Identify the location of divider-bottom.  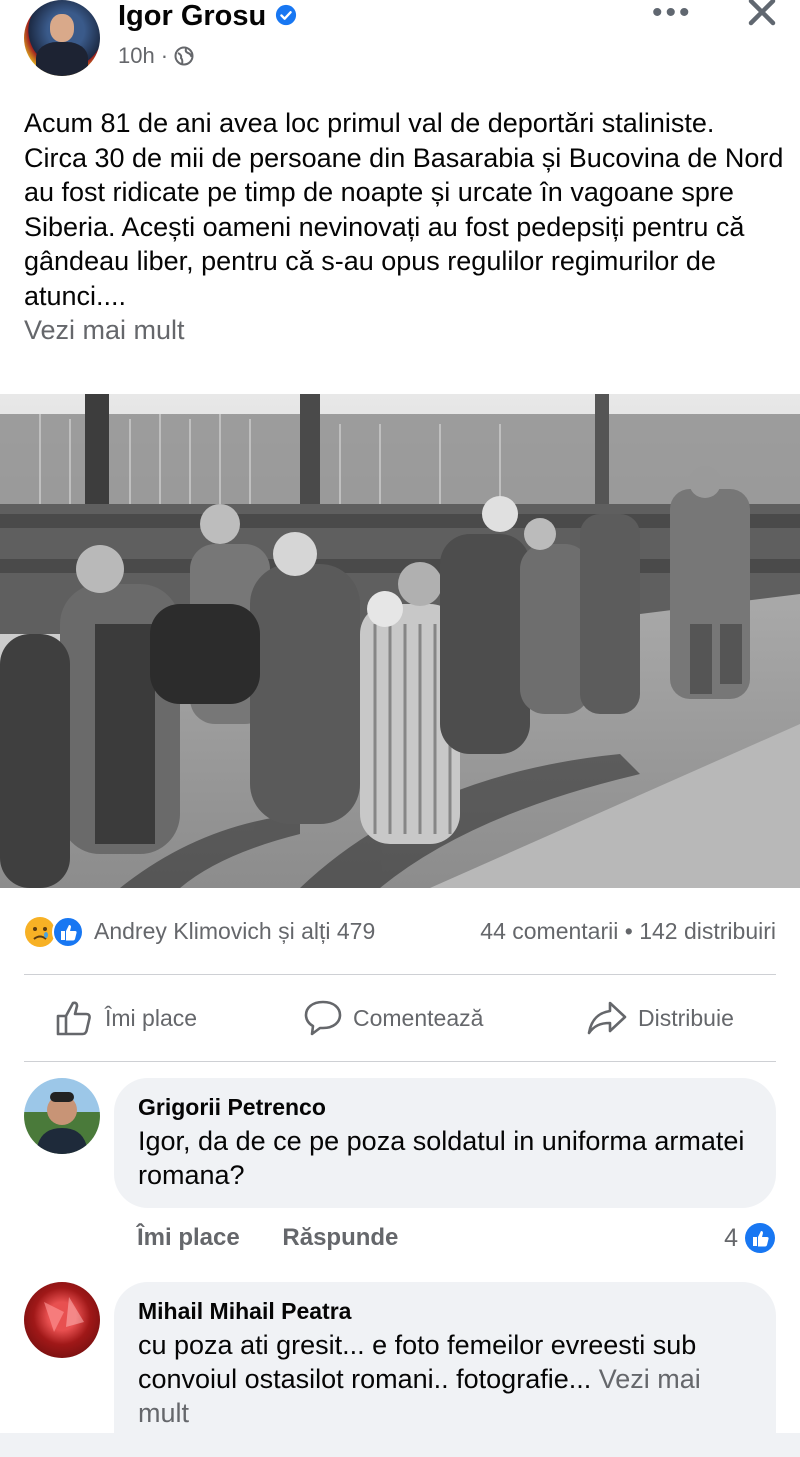
(400, 1061).